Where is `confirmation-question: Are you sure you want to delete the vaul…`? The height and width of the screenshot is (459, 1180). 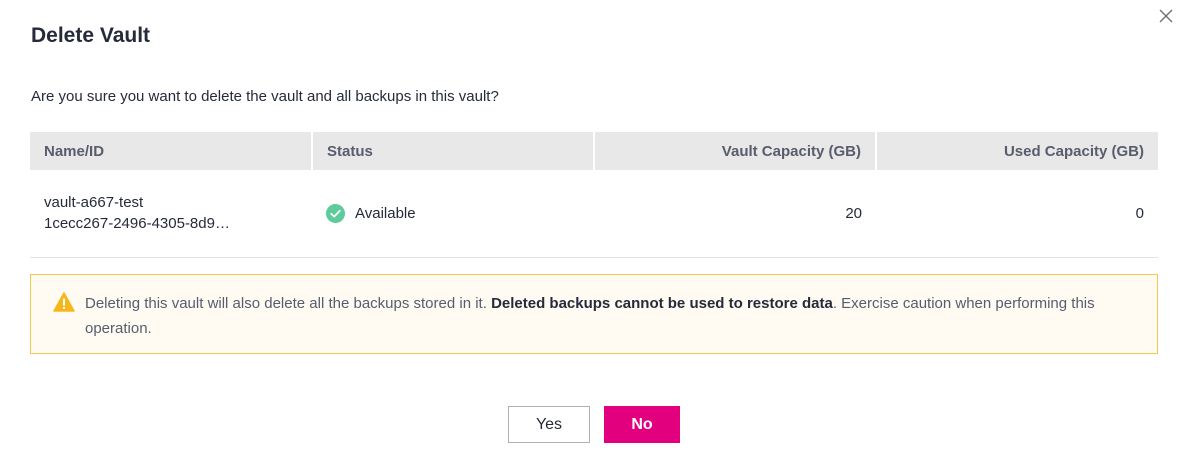 confirmation-question: Are you sure you want to delete the vaul… is located at coordinates (265, 96).